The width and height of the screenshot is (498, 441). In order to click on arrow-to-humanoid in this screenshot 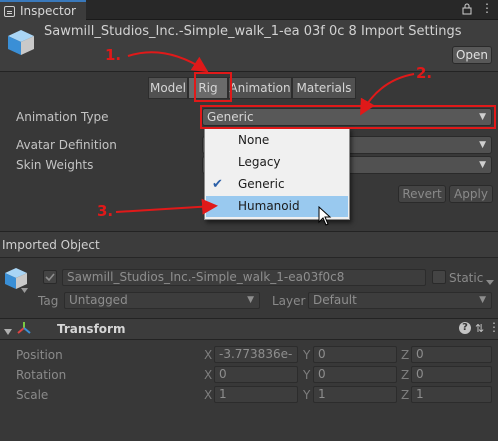, I will do `click(166, 206)`.